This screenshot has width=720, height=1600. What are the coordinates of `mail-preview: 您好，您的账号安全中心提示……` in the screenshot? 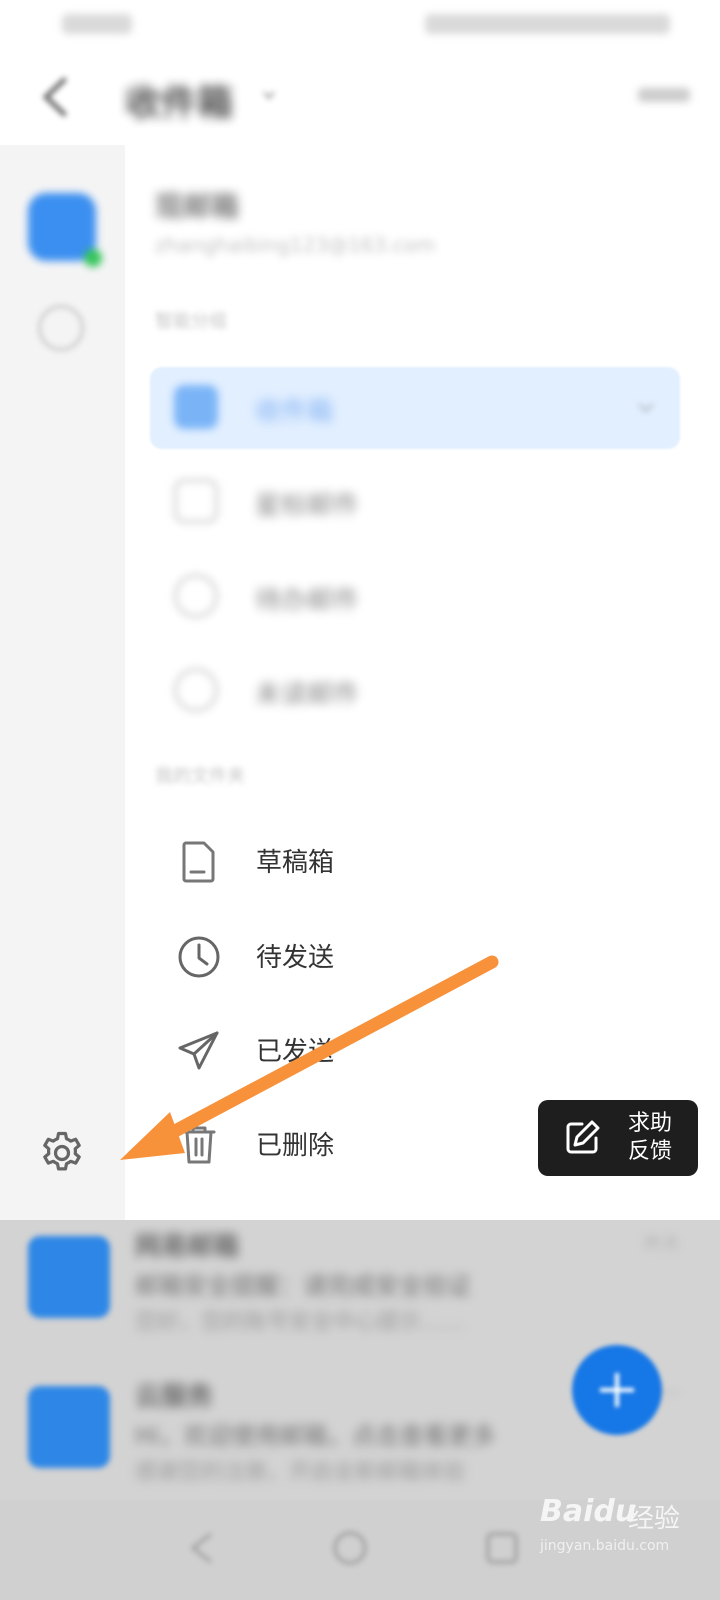 It's located at (300, 1322).